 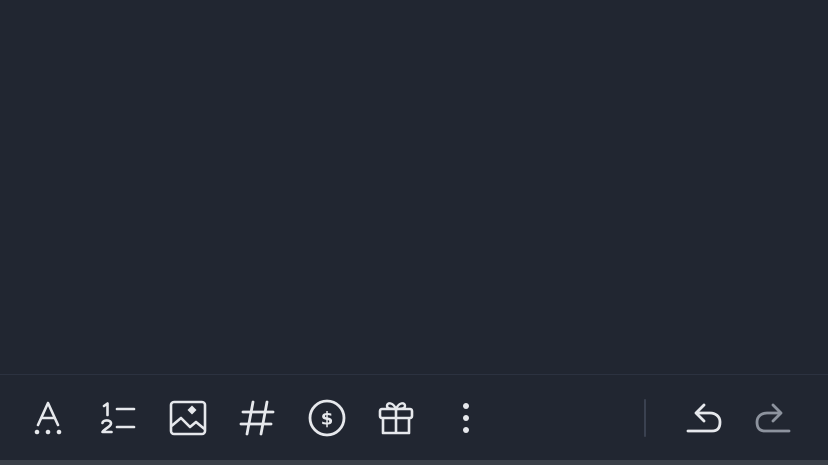 I want to click on tip-dollar-button: $, so click(x=327, y=418).